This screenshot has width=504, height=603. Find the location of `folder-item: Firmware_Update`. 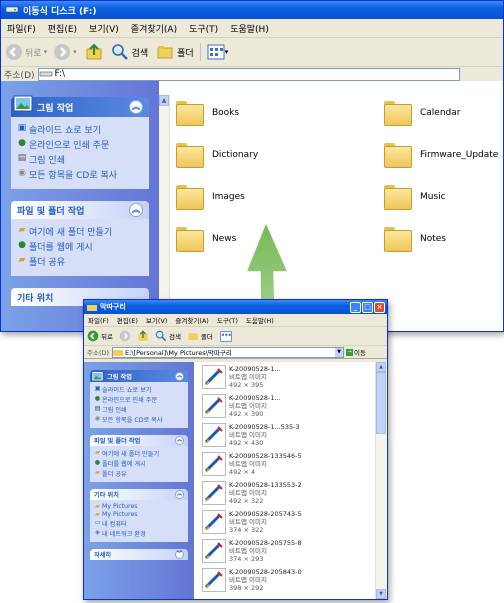

folder-item: Firmware_Update is located at coordinates (441, 155).